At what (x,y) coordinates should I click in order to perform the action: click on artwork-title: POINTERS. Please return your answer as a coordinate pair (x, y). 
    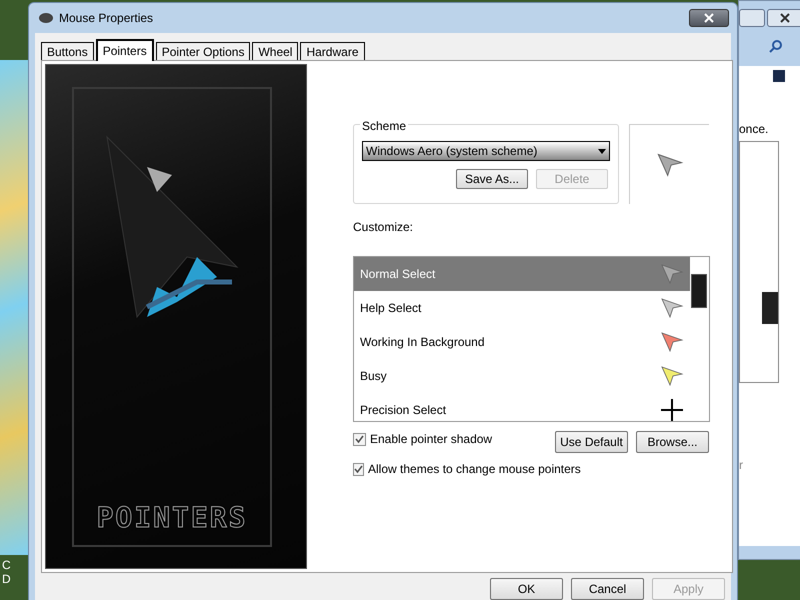
    Looking at the image, I should click on (172, 518).